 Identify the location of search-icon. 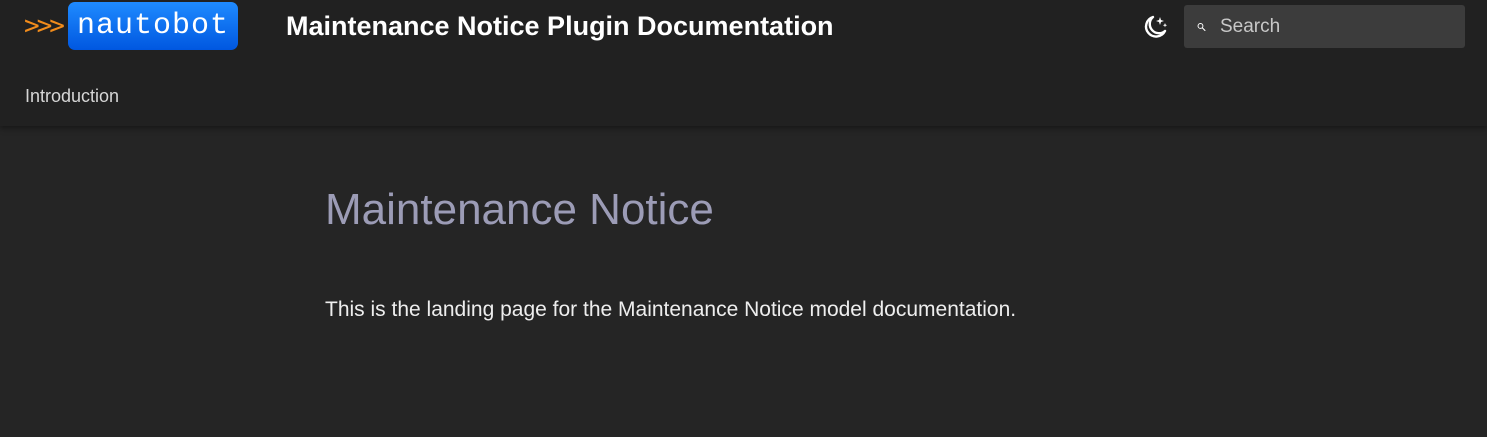
(1201, 26).